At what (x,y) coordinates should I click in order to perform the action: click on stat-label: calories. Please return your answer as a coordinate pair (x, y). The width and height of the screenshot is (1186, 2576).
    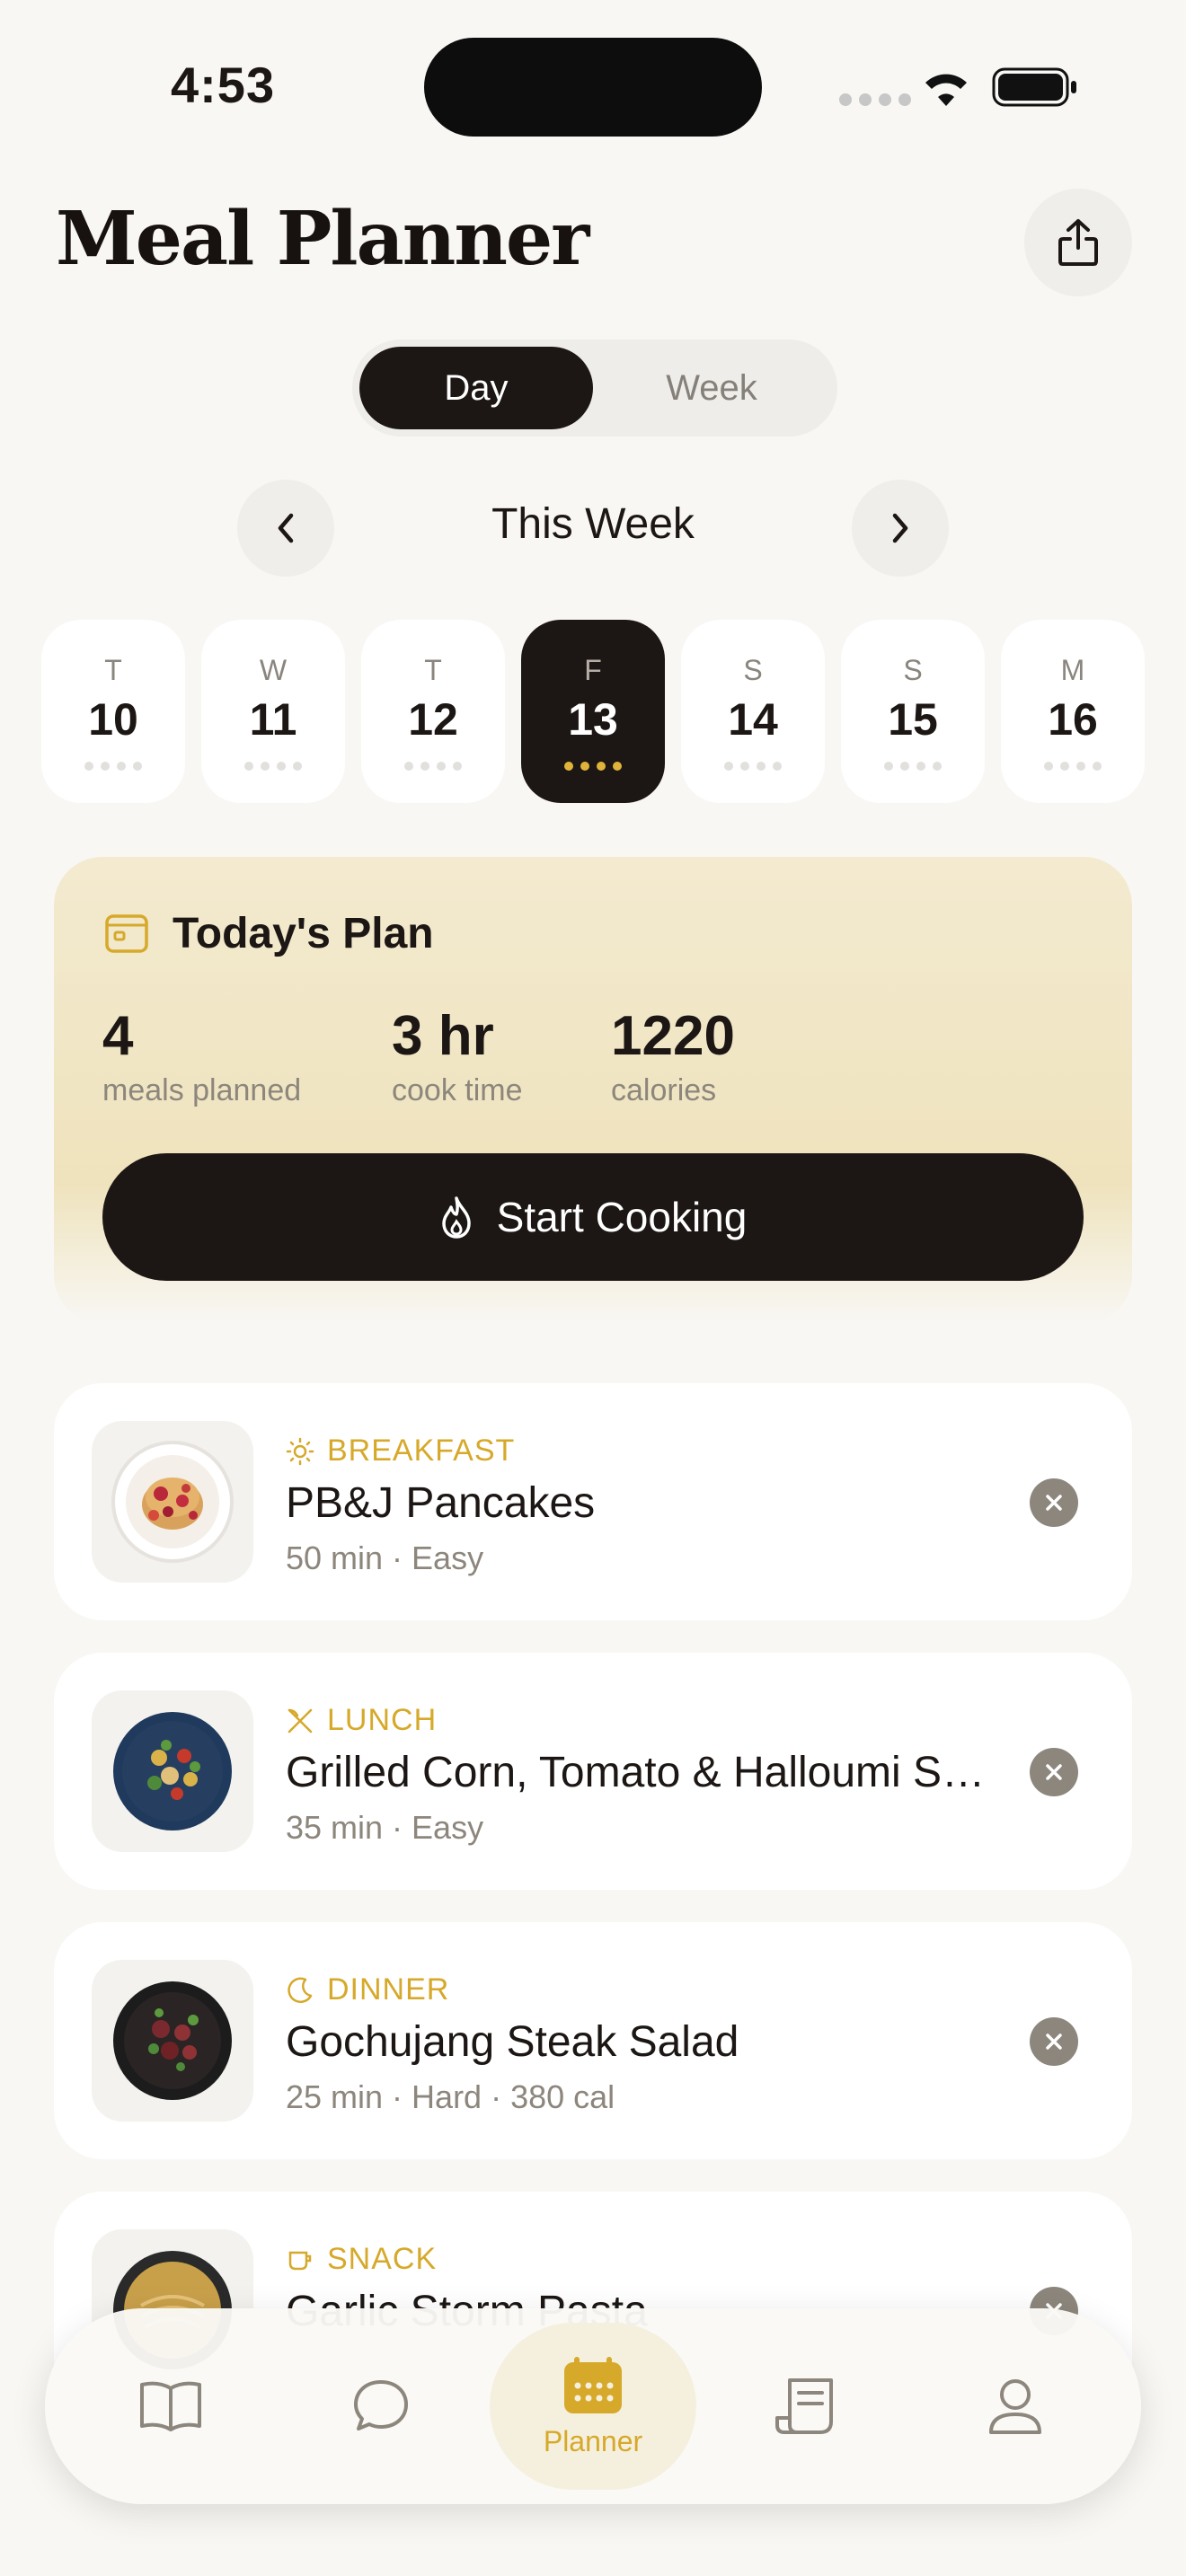
    Looking at the image, I should click on (664, 1090).